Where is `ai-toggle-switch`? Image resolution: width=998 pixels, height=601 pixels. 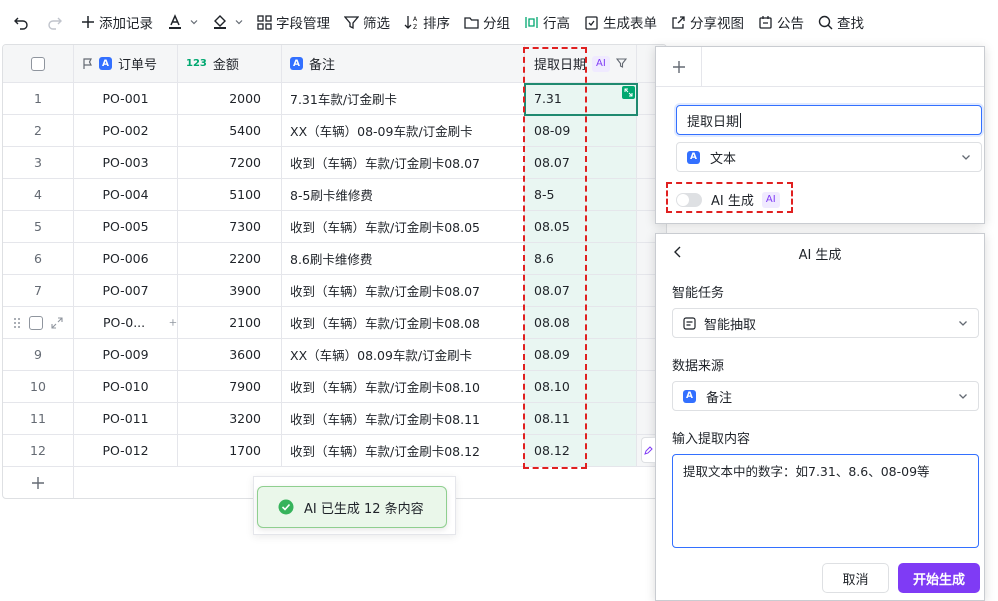 ai-toggle-switch is located at coordinates (689, 199).